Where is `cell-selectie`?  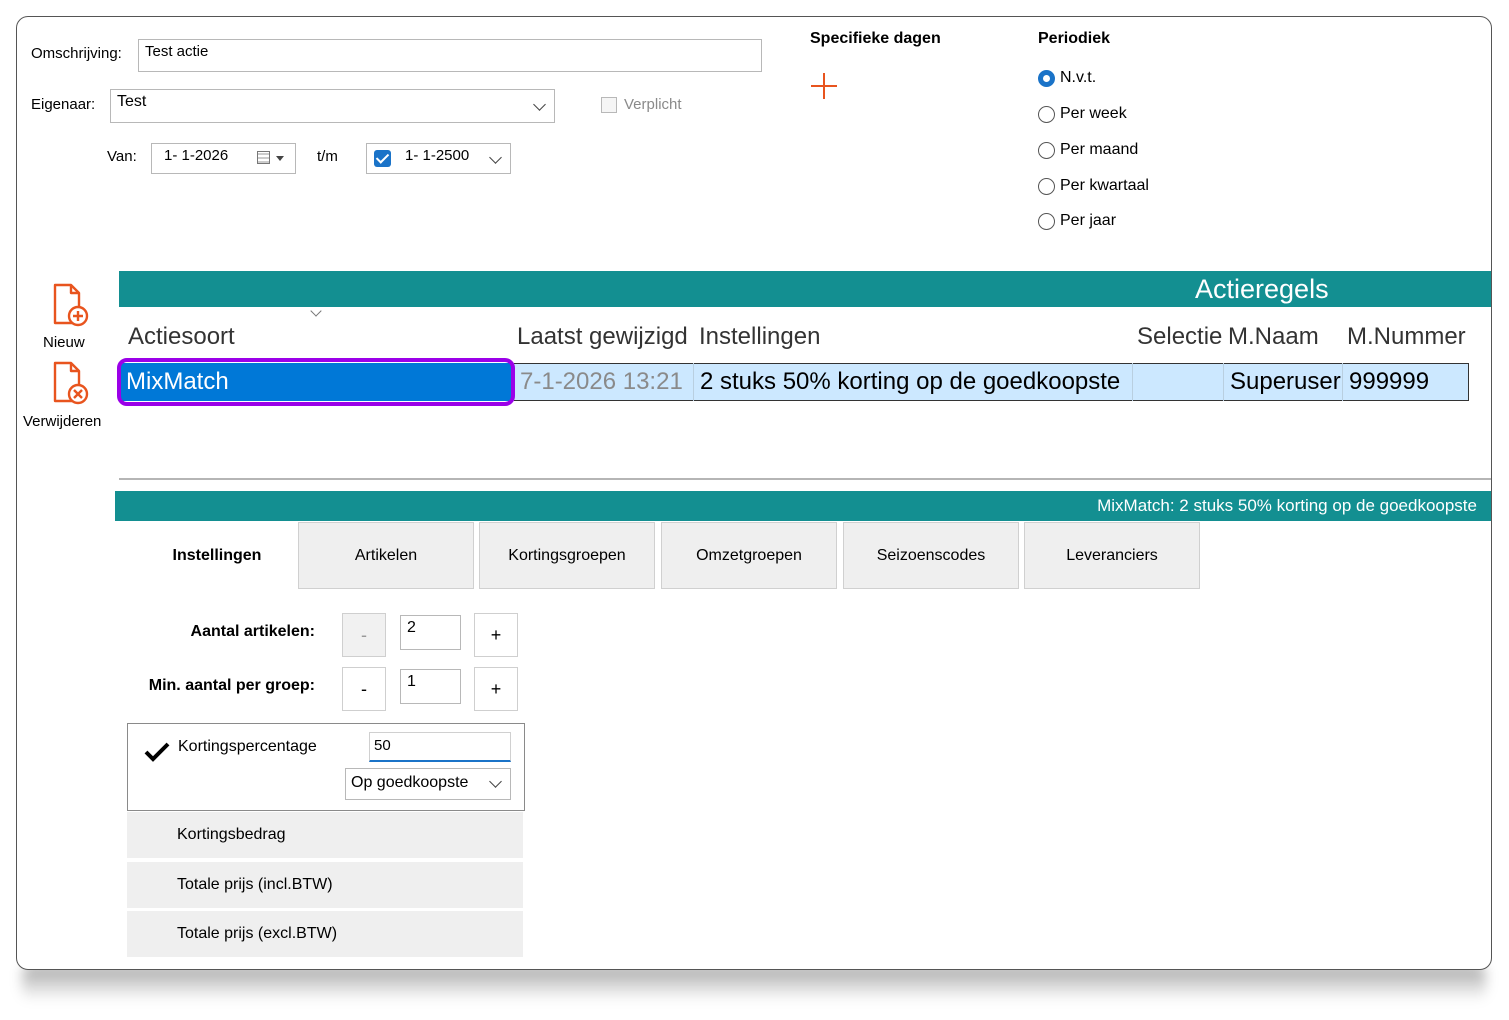 cell-selectie is located at coordinates (1177, 382).